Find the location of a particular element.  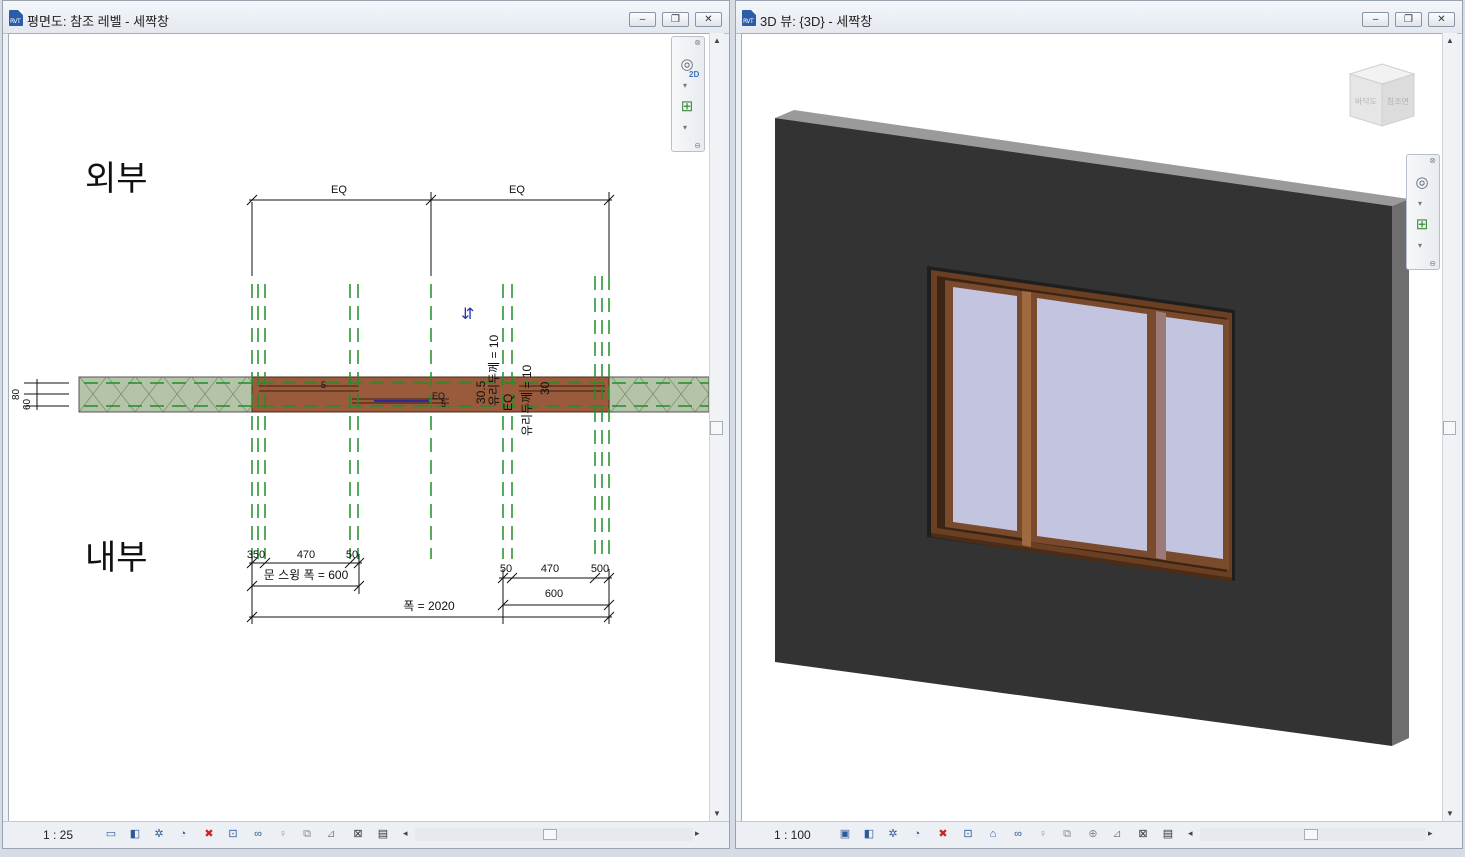

visual-style-icon: ◧ is located at coordinates (135, 834).